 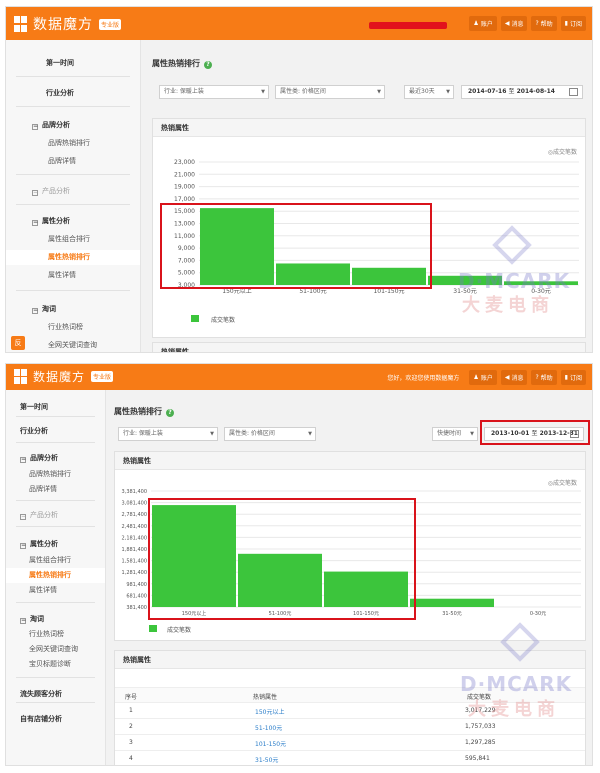 What do you see at coordinates (480, 726) in the screenshot?
I see `count-cell: 1,757,033` at bounding box center [480, 726].